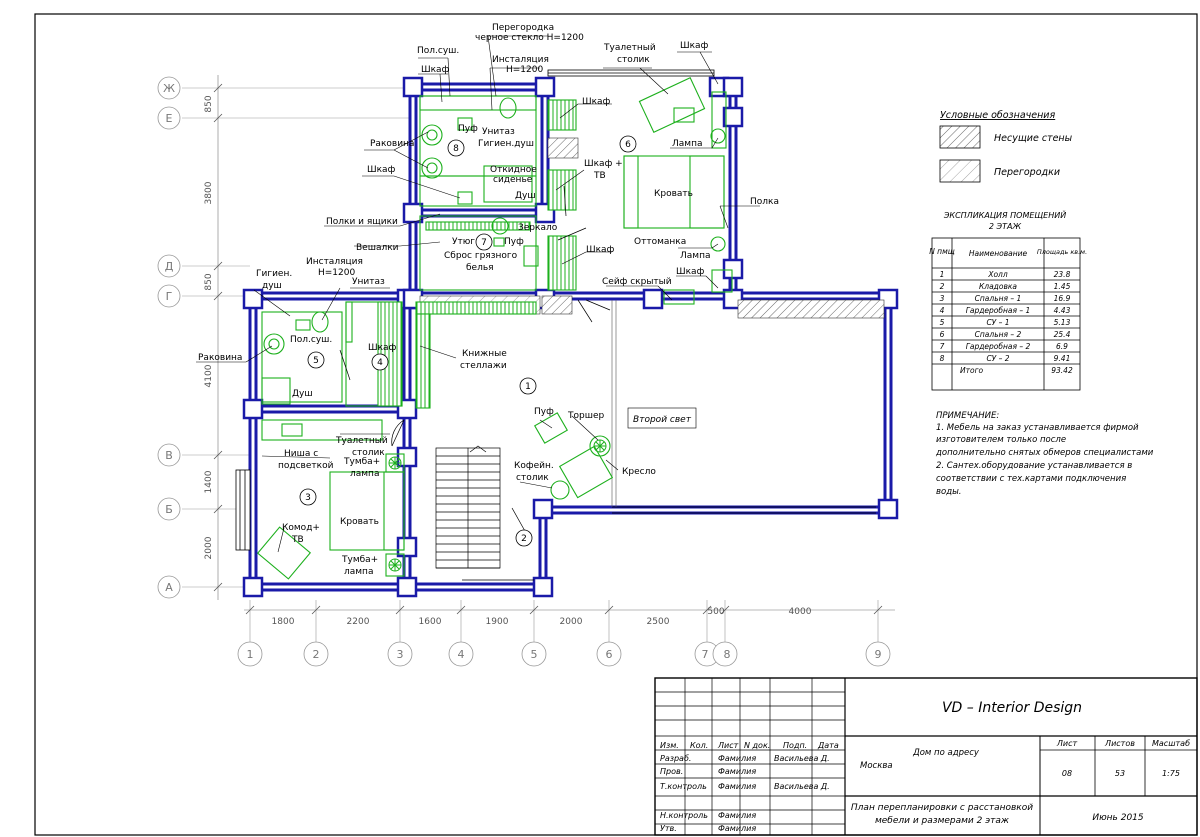  I want to click on dimension-label: 850, so click(209, 281).